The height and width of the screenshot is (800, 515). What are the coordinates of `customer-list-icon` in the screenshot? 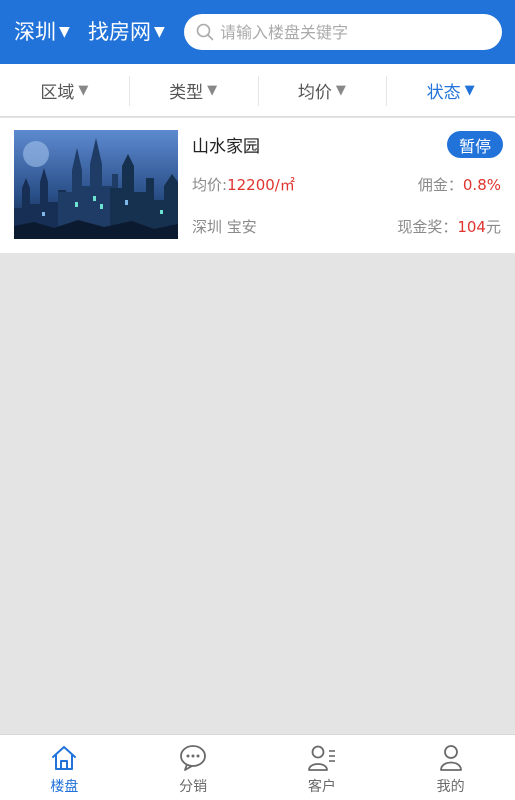 It's located at (321, 758).